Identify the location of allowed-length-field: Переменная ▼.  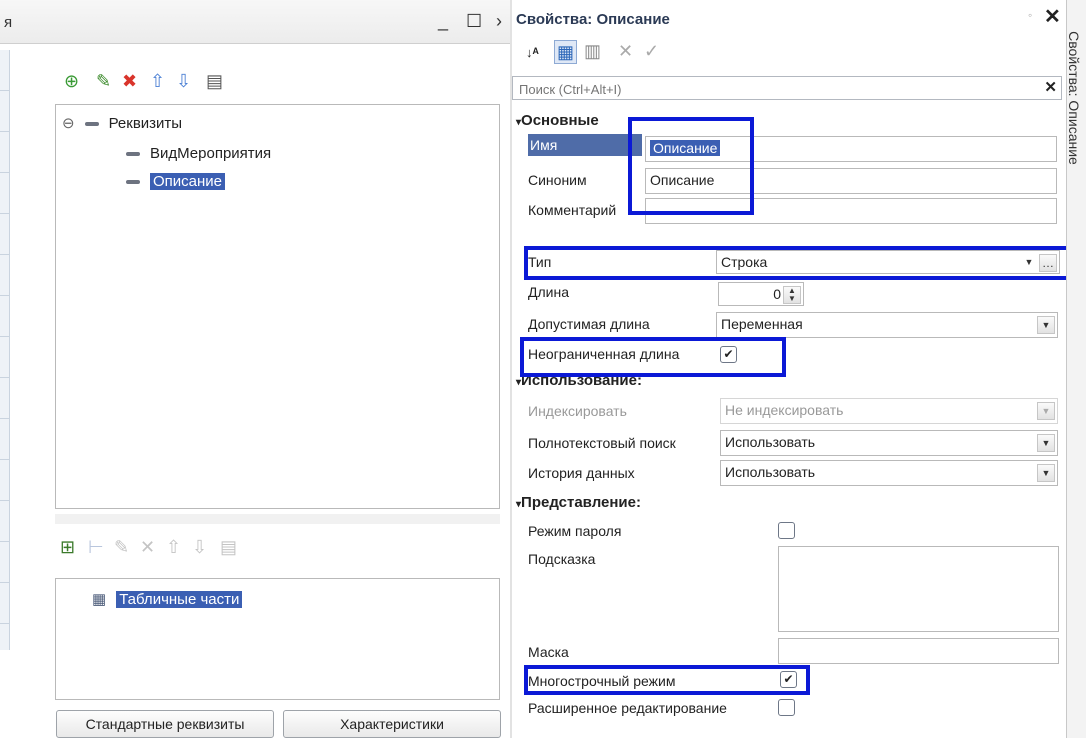
(887, 325).